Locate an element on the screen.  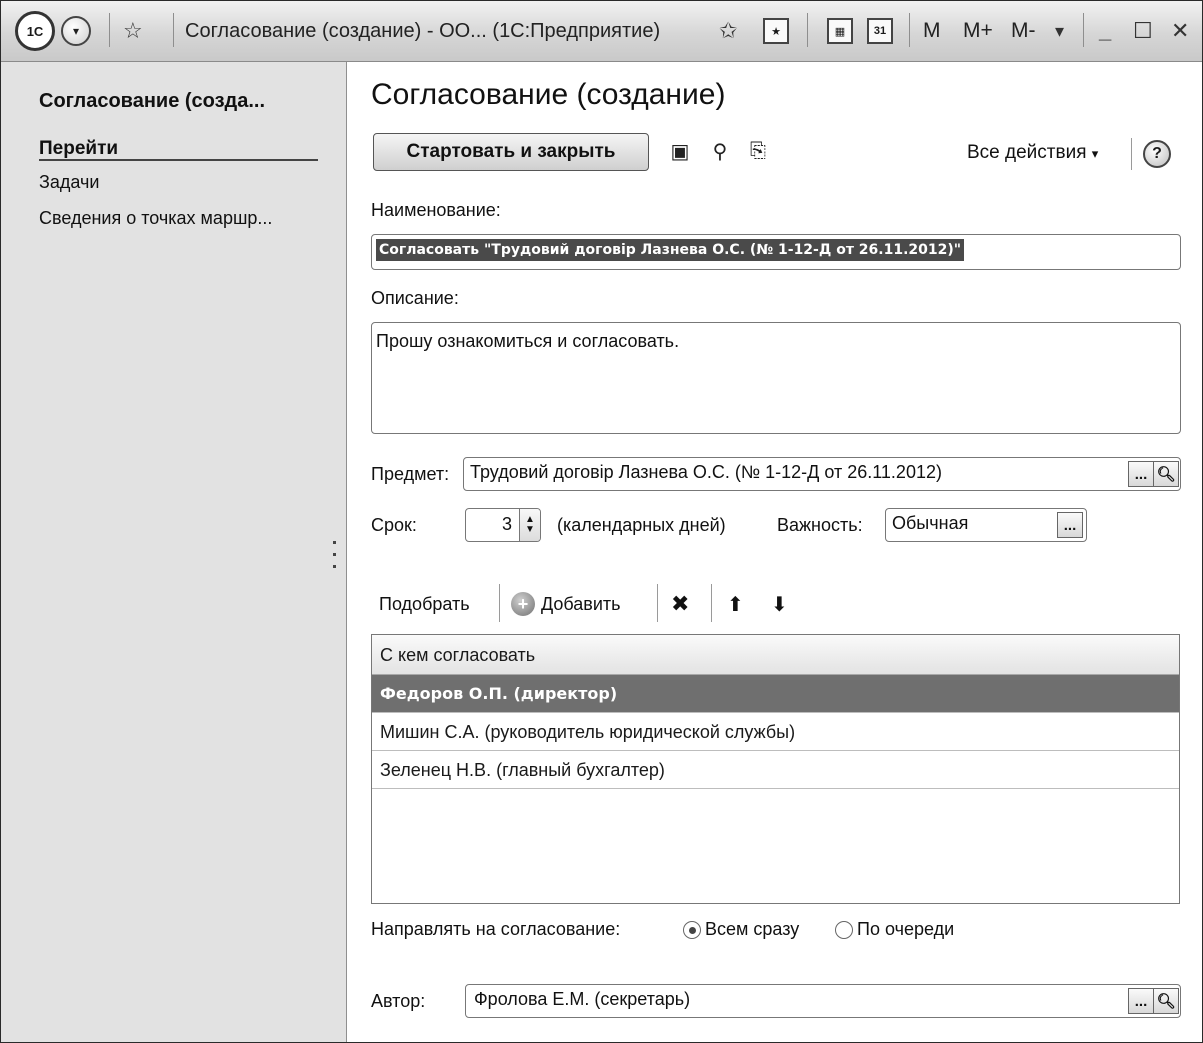
delete-x-icon: ✖ is located at coordinates (680, 603).